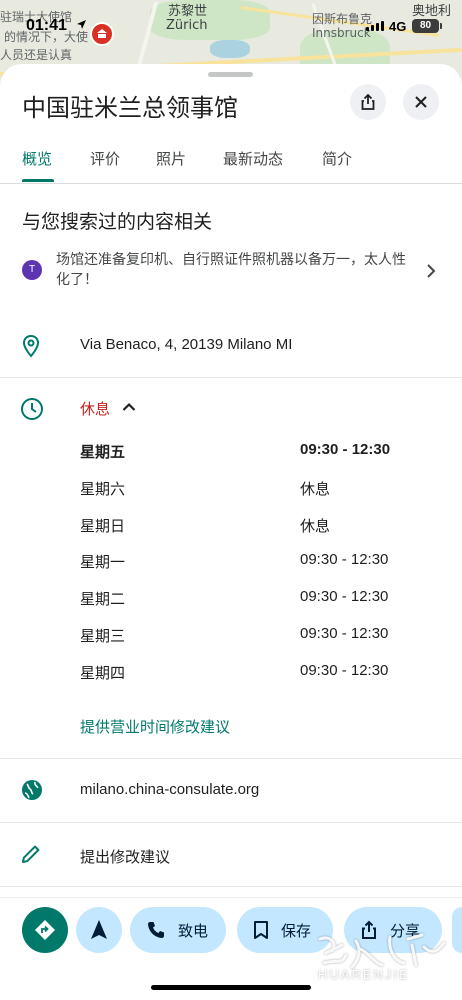 Image resolution: width=462 pixels, height=1000 pixels. What do you see at coordinates (253, 158) in the screenshot?
I see `tab-updates: 最新动态` at bounding box center [253, 158].